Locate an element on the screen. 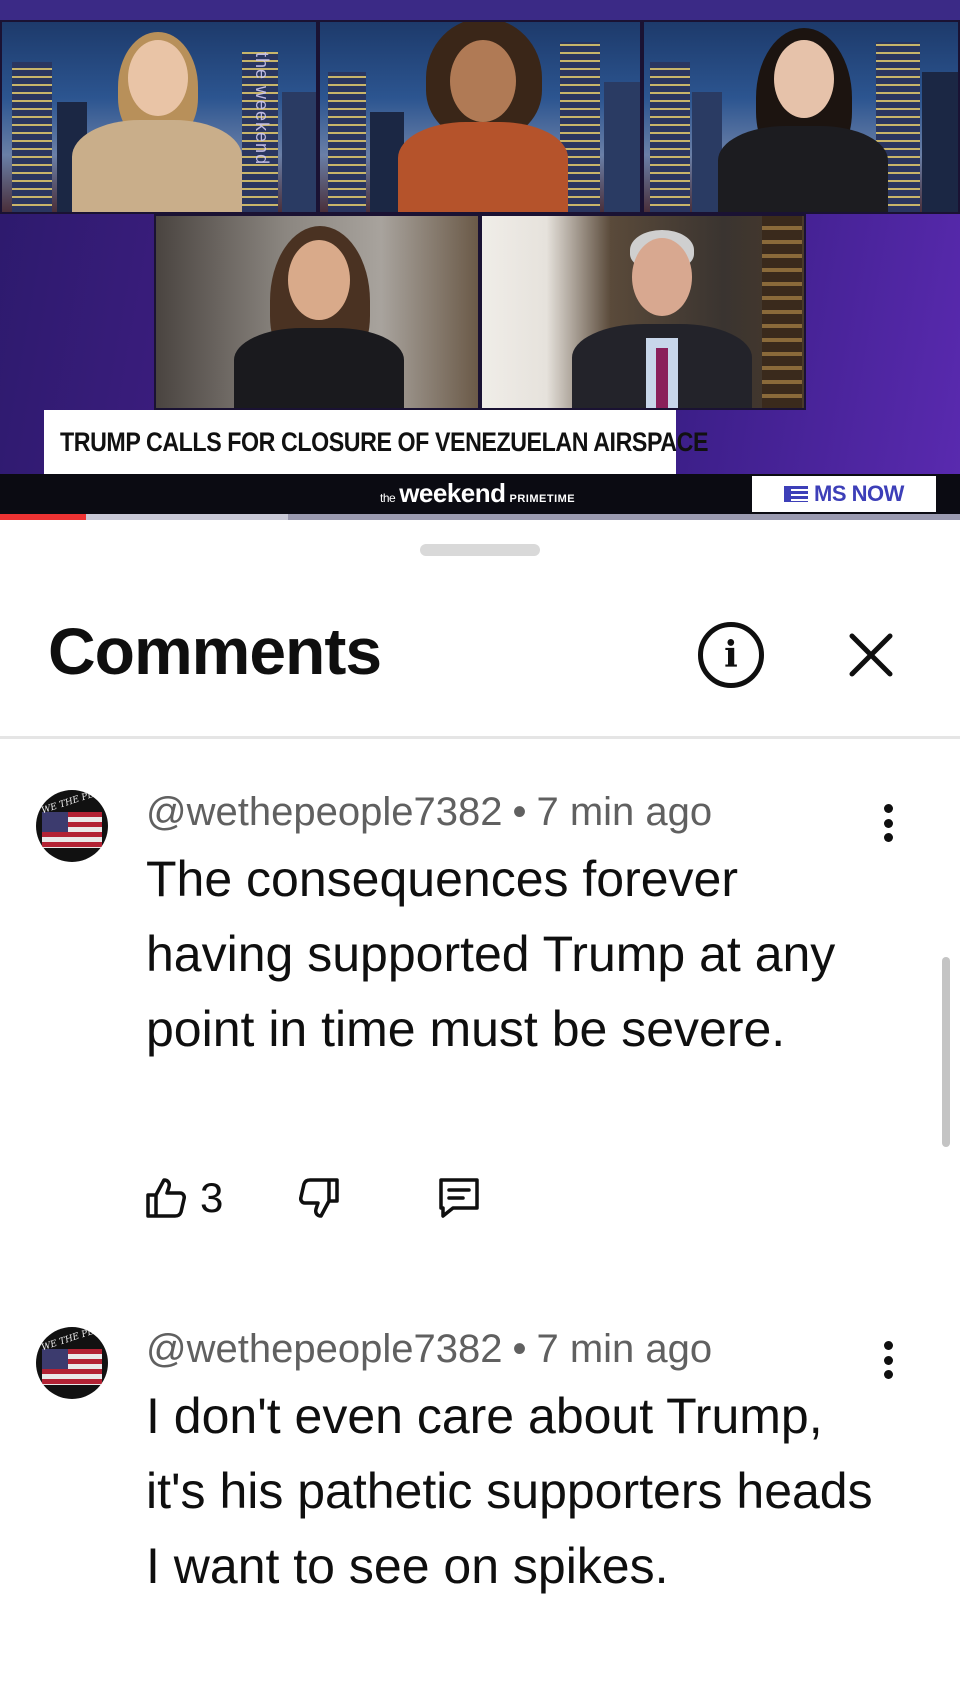  close-button is located at coordinates (871, 655).